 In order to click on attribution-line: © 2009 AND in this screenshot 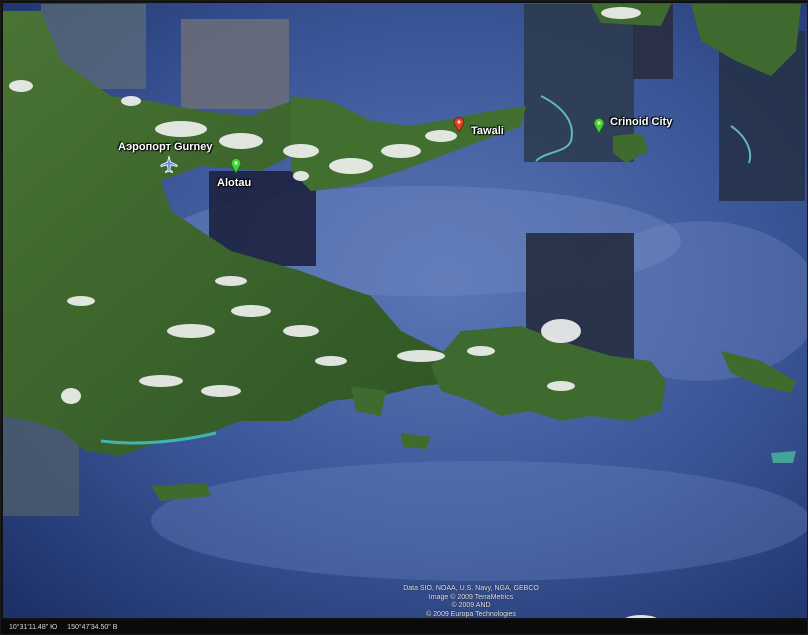, I will do `click(471, 605)`.